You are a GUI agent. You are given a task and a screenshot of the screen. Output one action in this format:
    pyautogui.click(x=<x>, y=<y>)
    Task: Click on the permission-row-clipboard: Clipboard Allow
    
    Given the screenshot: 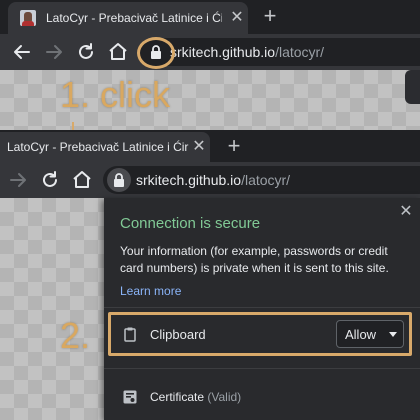 What is the action you would take?
    pyautogui.click(x=260, y=334)
    